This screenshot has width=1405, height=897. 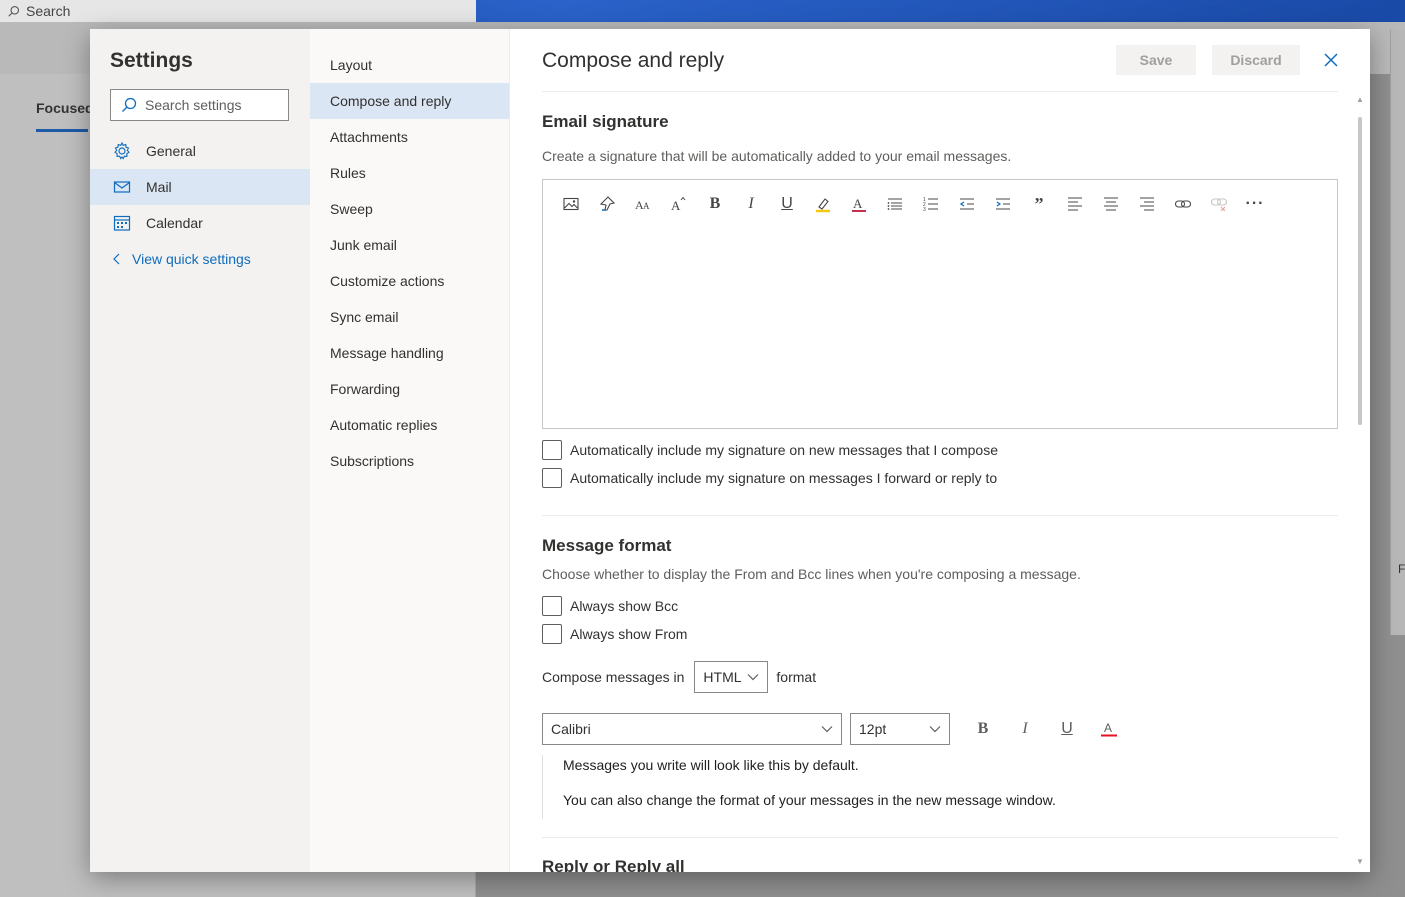 I want to click on scroll-down-arrow: ▼, so click(x=1360, y=861).